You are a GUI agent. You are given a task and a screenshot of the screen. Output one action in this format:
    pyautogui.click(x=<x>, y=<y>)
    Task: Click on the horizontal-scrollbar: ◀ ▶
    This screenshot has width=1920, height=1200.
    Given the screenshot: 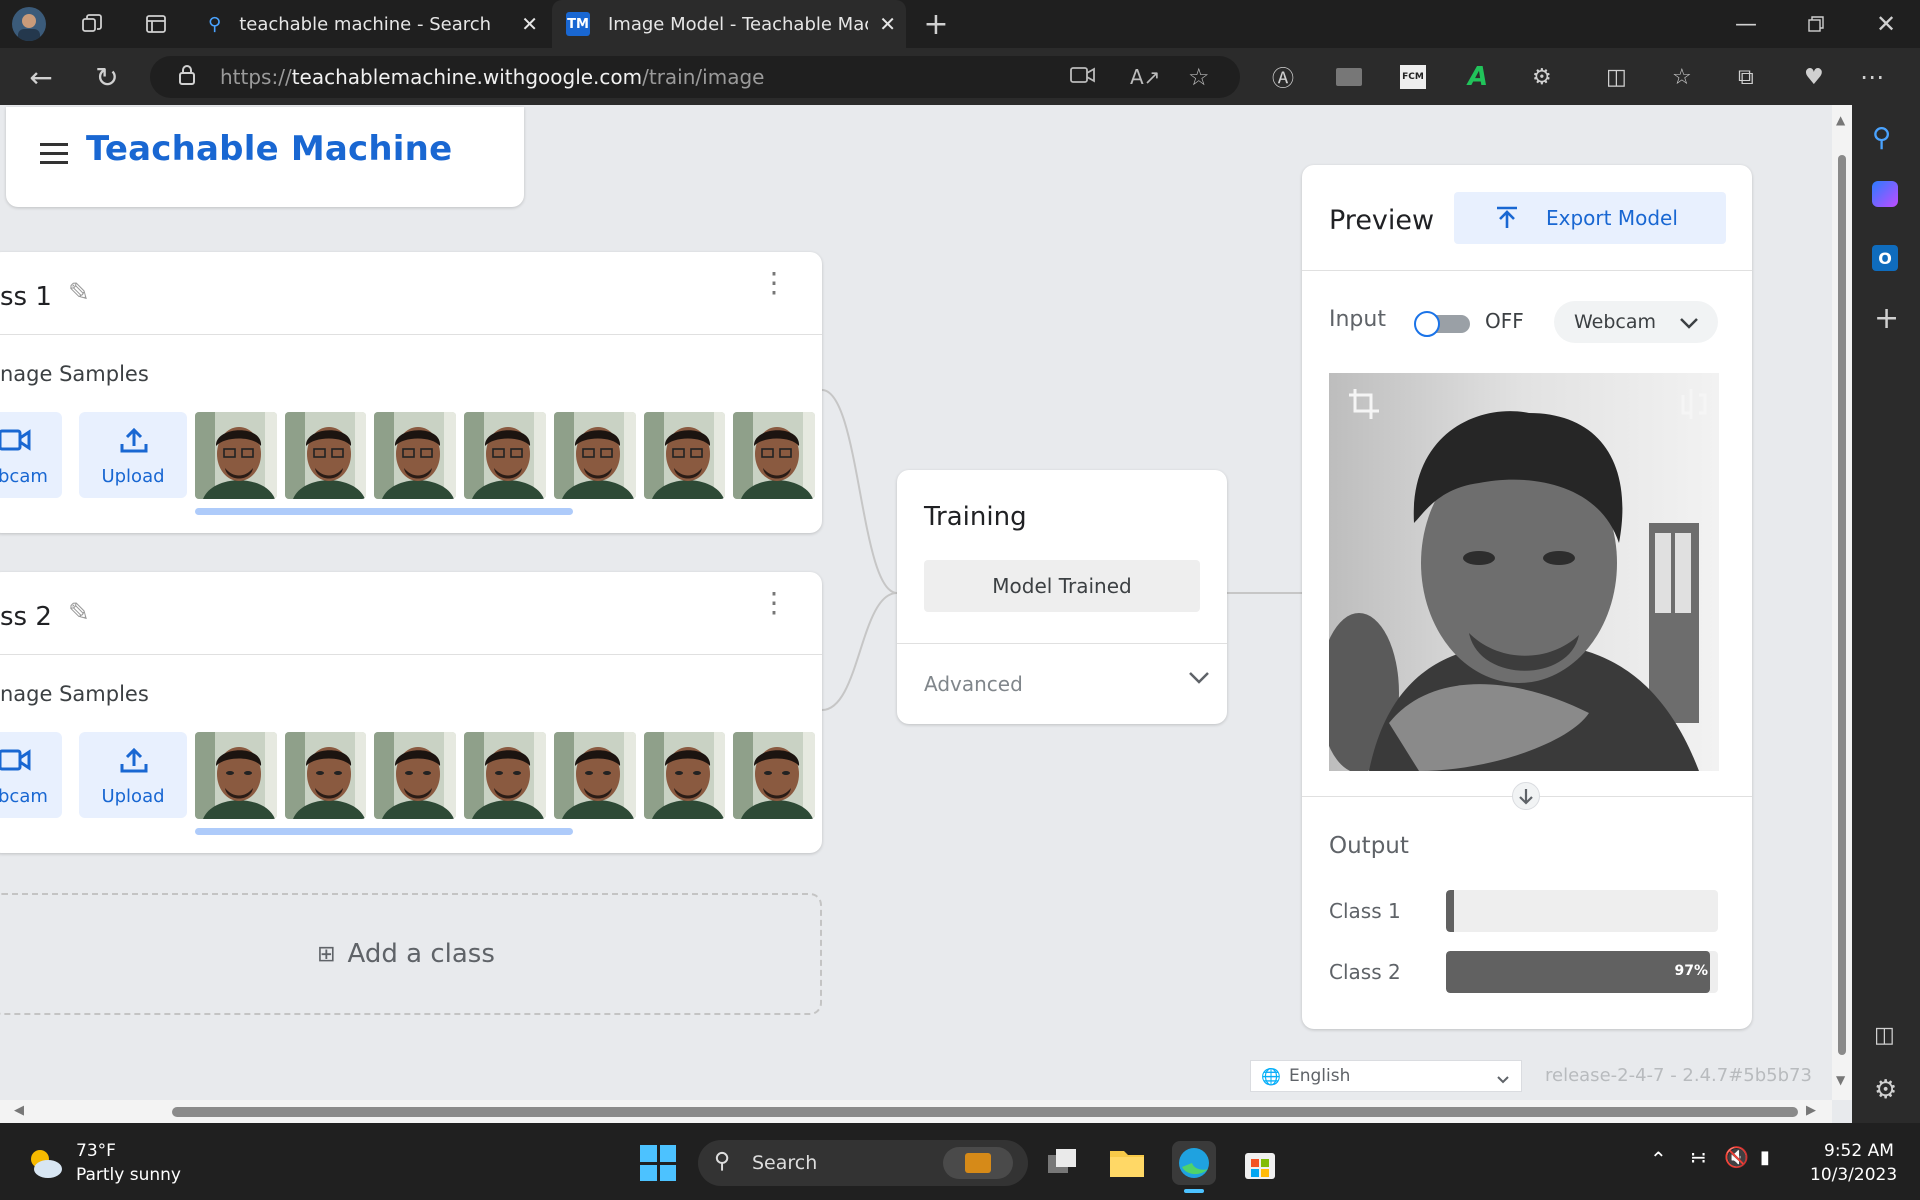 What is the action you would take?
    pyautogui.click(x=916, y=1111)
    